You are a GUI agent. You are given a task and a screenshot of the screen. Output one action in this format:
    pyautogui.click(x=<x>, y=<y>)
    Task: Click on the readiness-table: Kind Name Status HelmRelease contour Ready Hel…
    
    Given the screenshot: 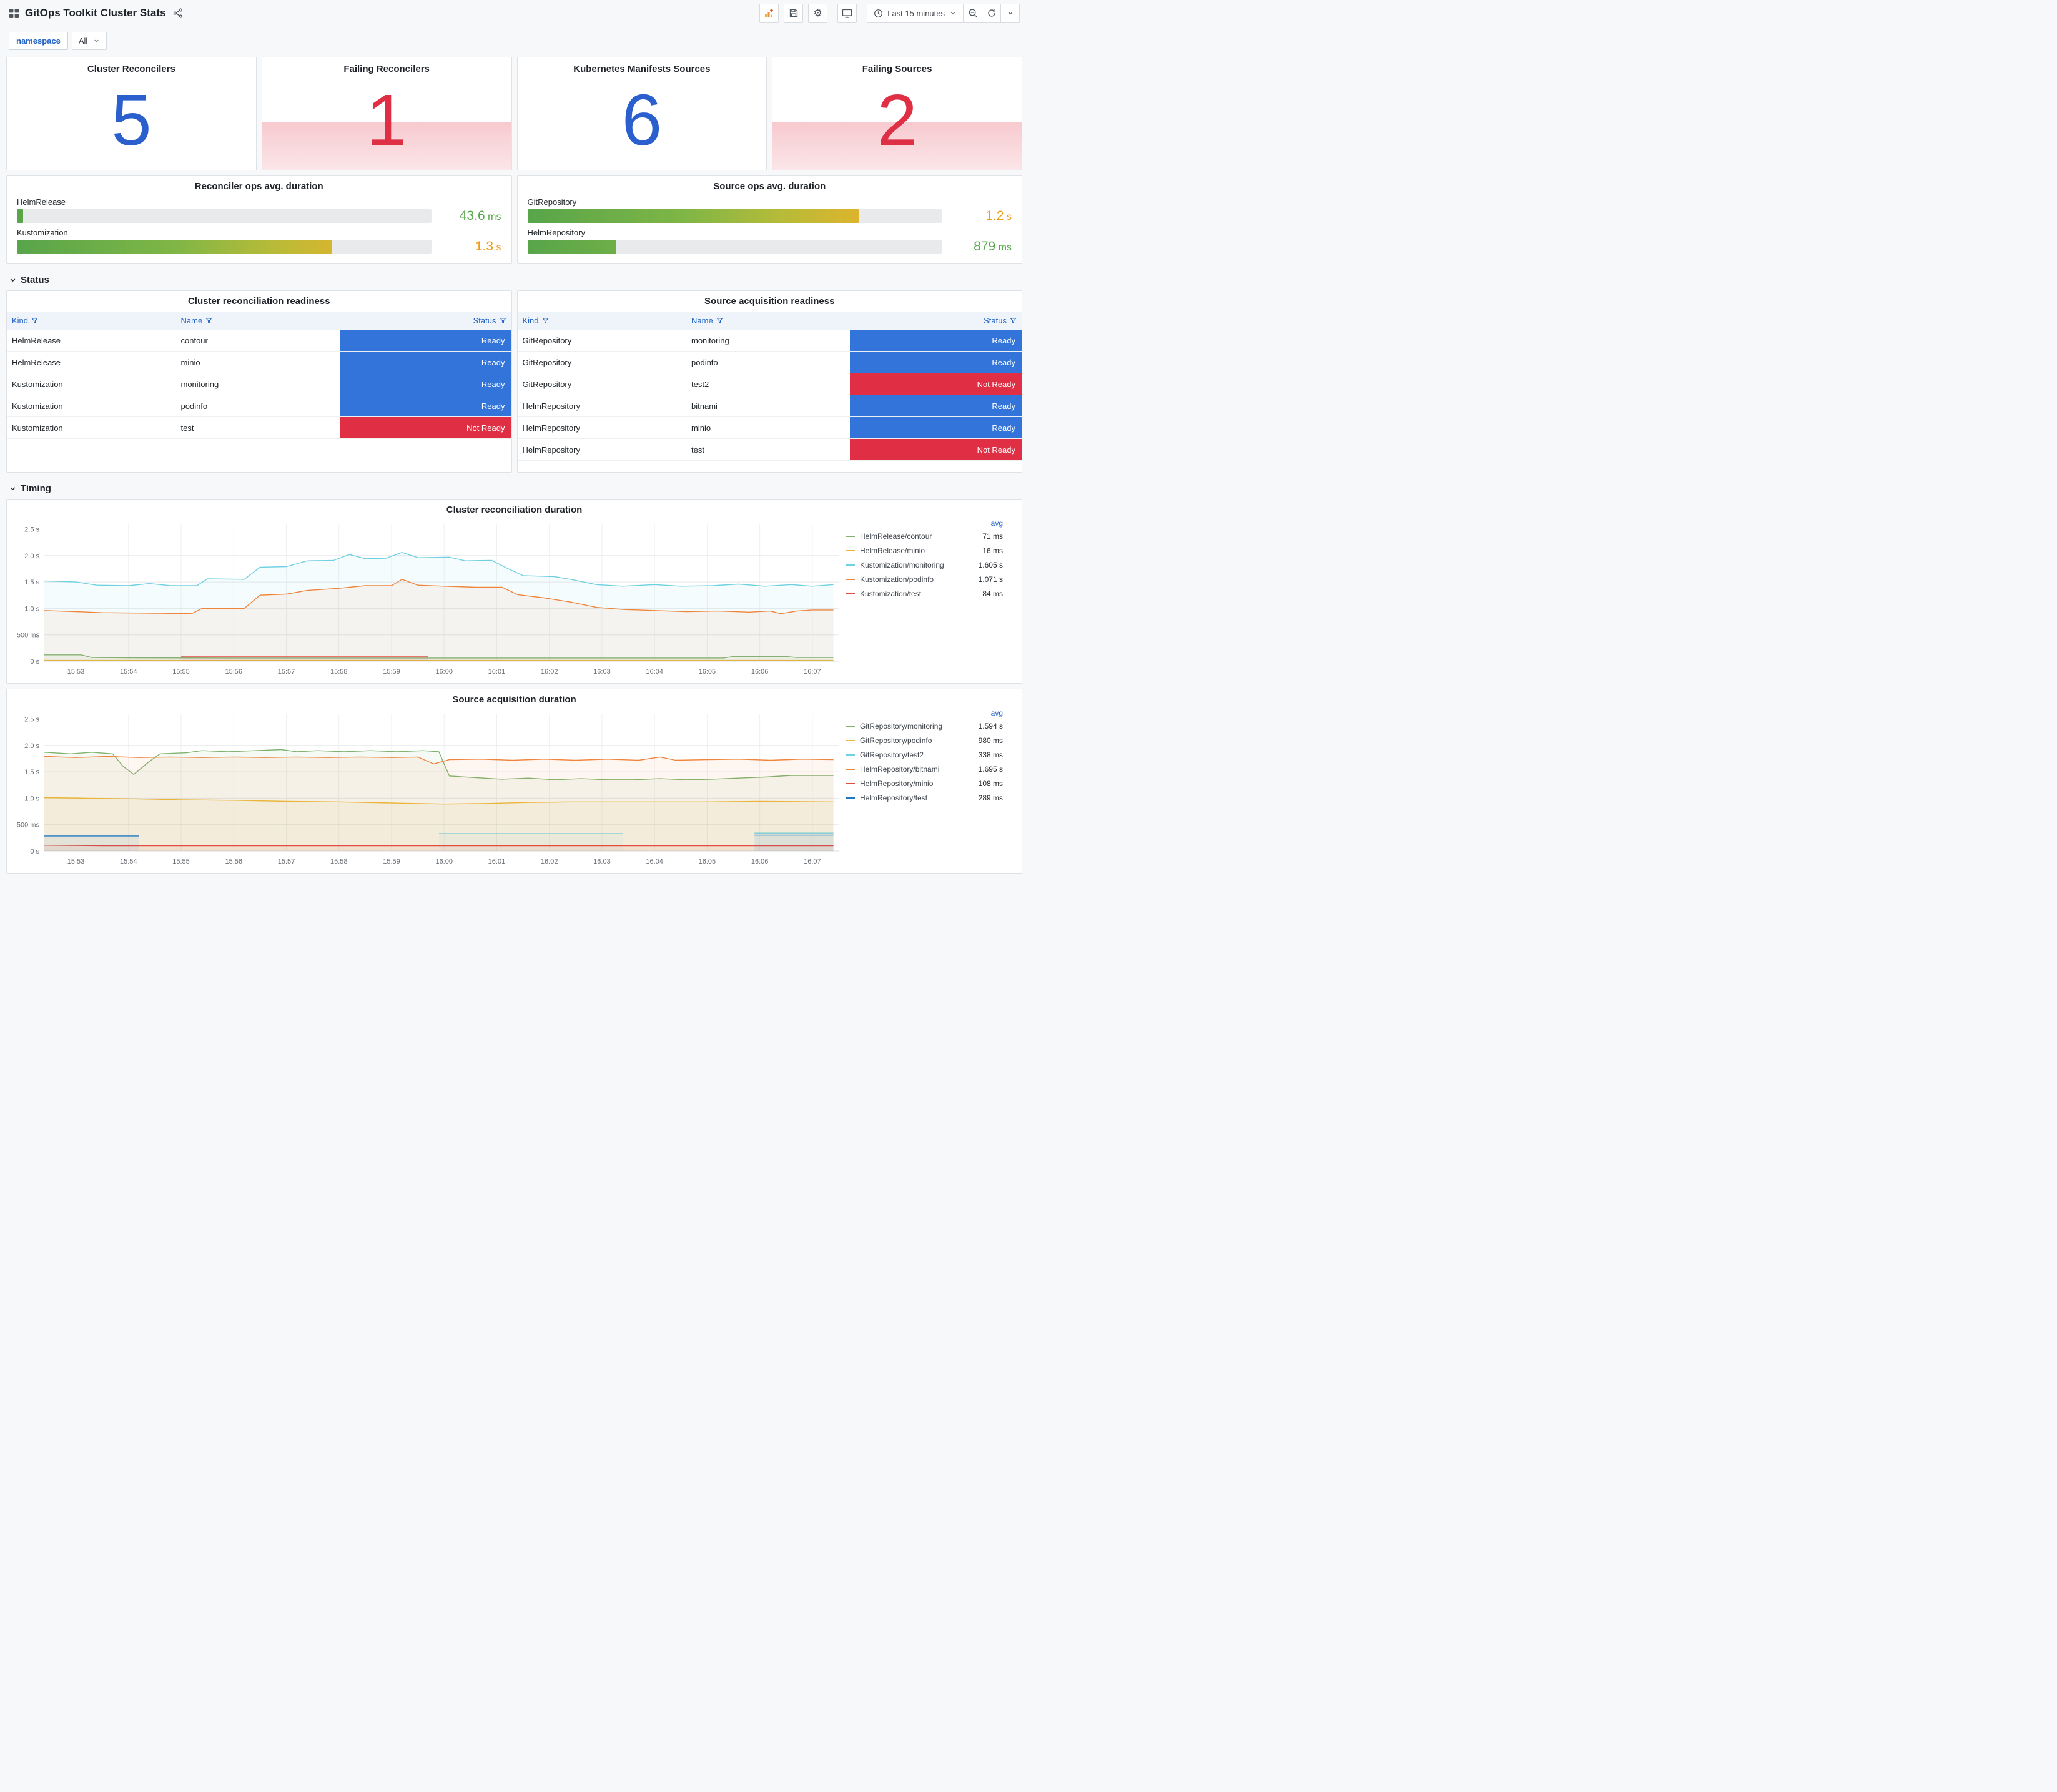 What is the action you would take?
    pyautogui.click(x=259, y=375)
    